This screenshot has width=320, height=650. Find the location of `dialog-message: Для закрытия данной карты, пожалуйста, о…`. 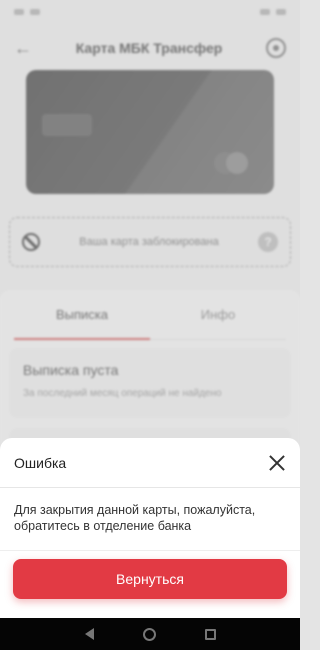

dialog-message: Для закрытия данной карты, пожалуйста, о… is located at coordinates (135, 518).